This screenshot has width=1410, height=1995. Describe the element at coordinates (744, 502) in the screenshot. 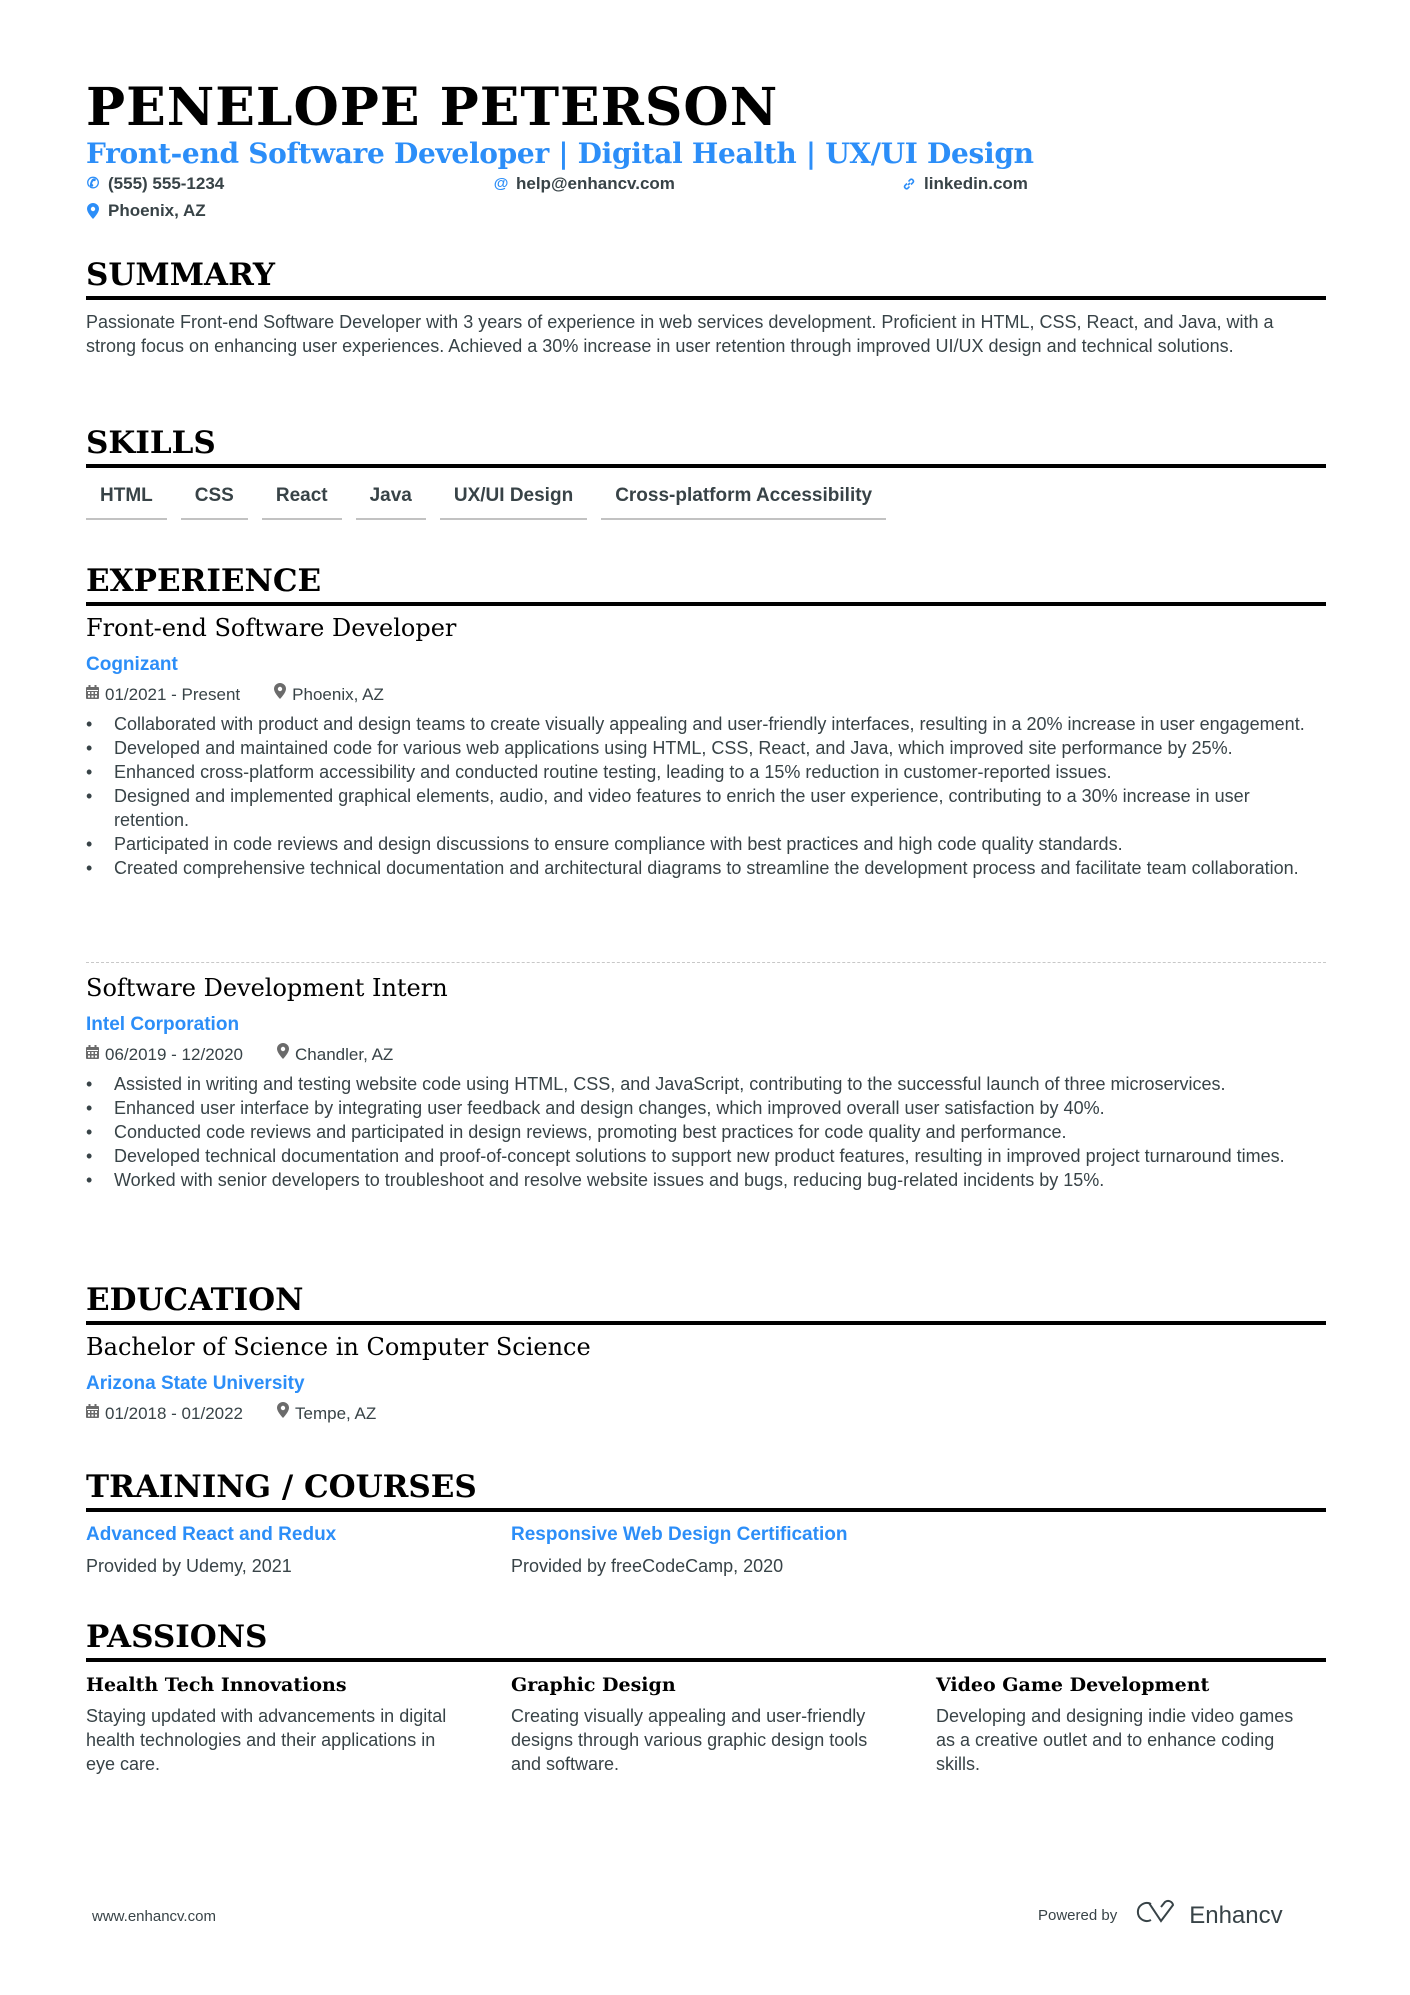

I see `skill-tag: Cross-platform Accessibility` at that location.